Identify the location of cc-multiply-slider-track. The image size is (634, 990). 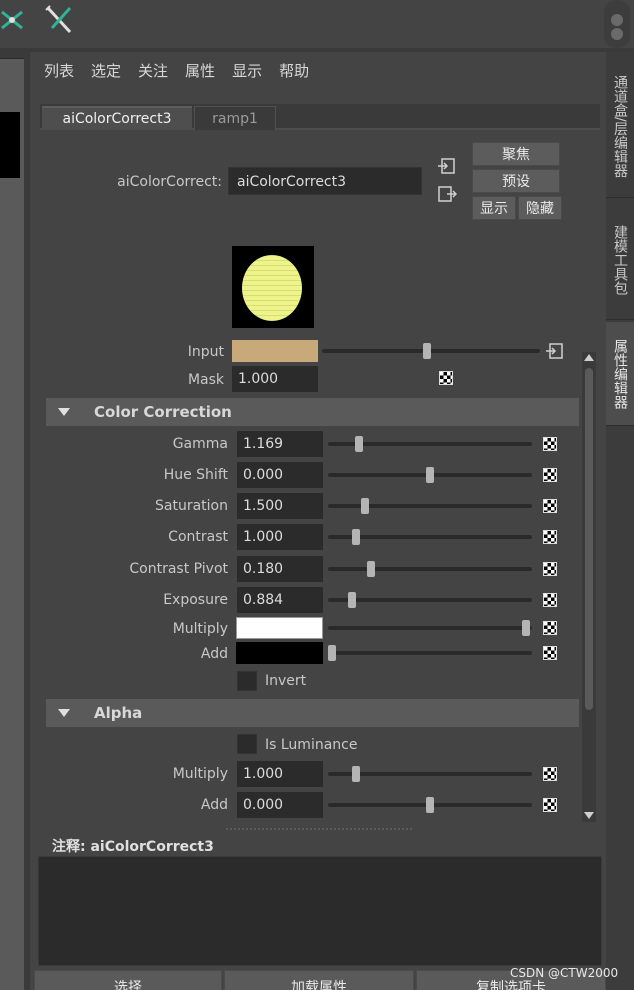
(430, 628).